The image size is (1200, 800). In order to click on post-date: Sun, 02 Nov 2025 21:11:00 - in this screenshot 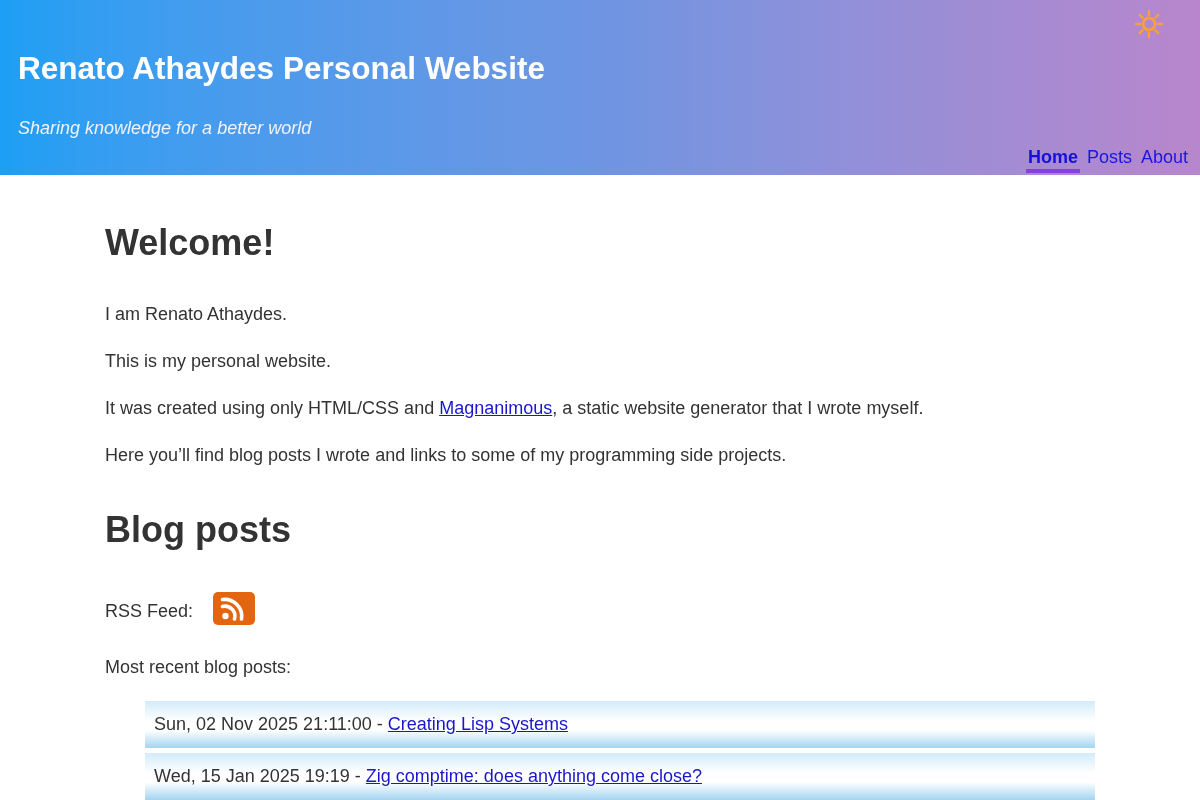, I will do `click(269, 724)`.